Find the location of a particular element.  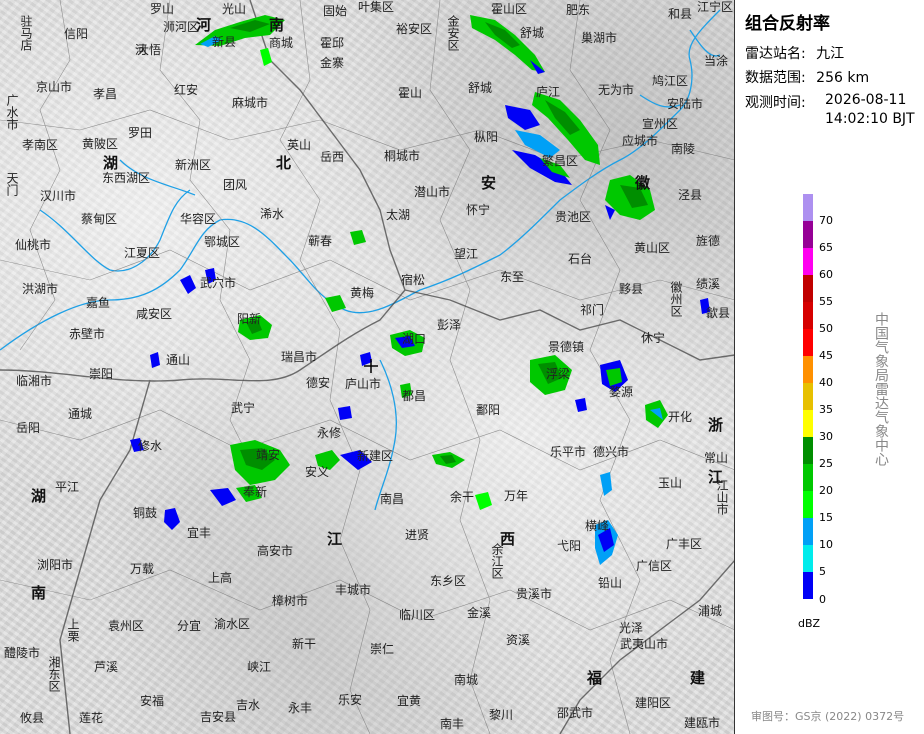

city-label: 南丰 is located at coordinates (452, 724).